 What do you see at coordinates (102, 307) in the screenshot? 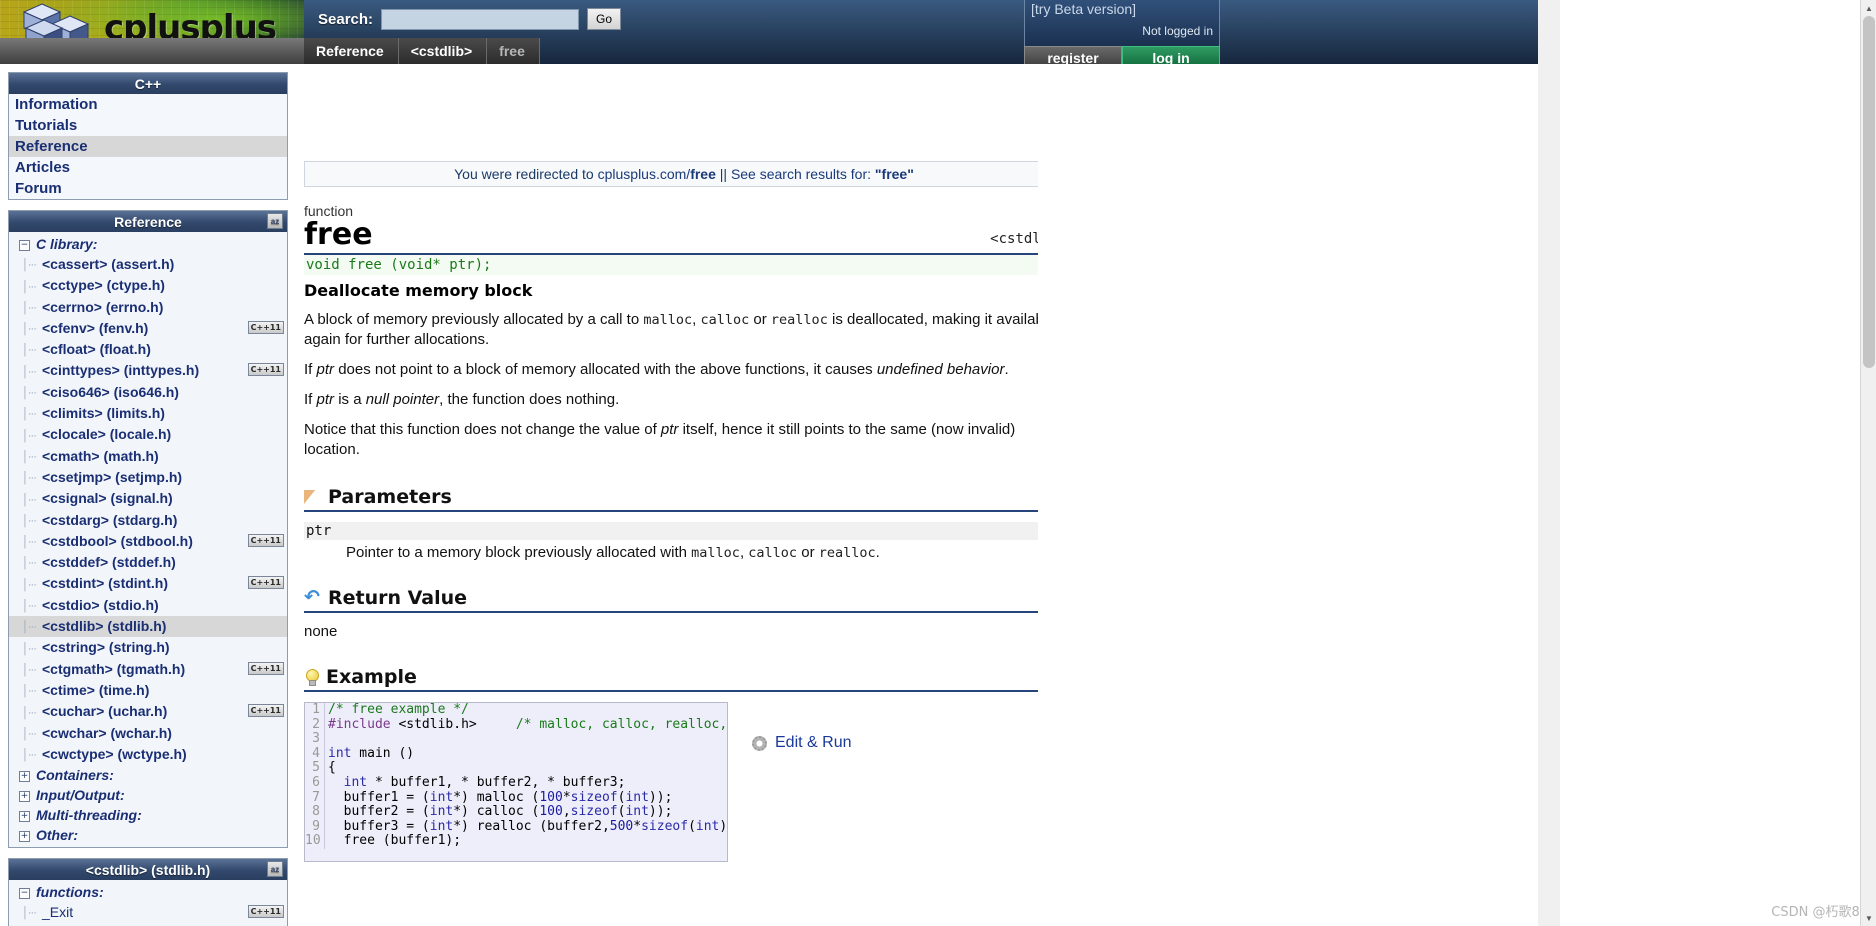
I see `tree-item-label: <cerrno> (errno.h)` at bounding box center [102, 307].